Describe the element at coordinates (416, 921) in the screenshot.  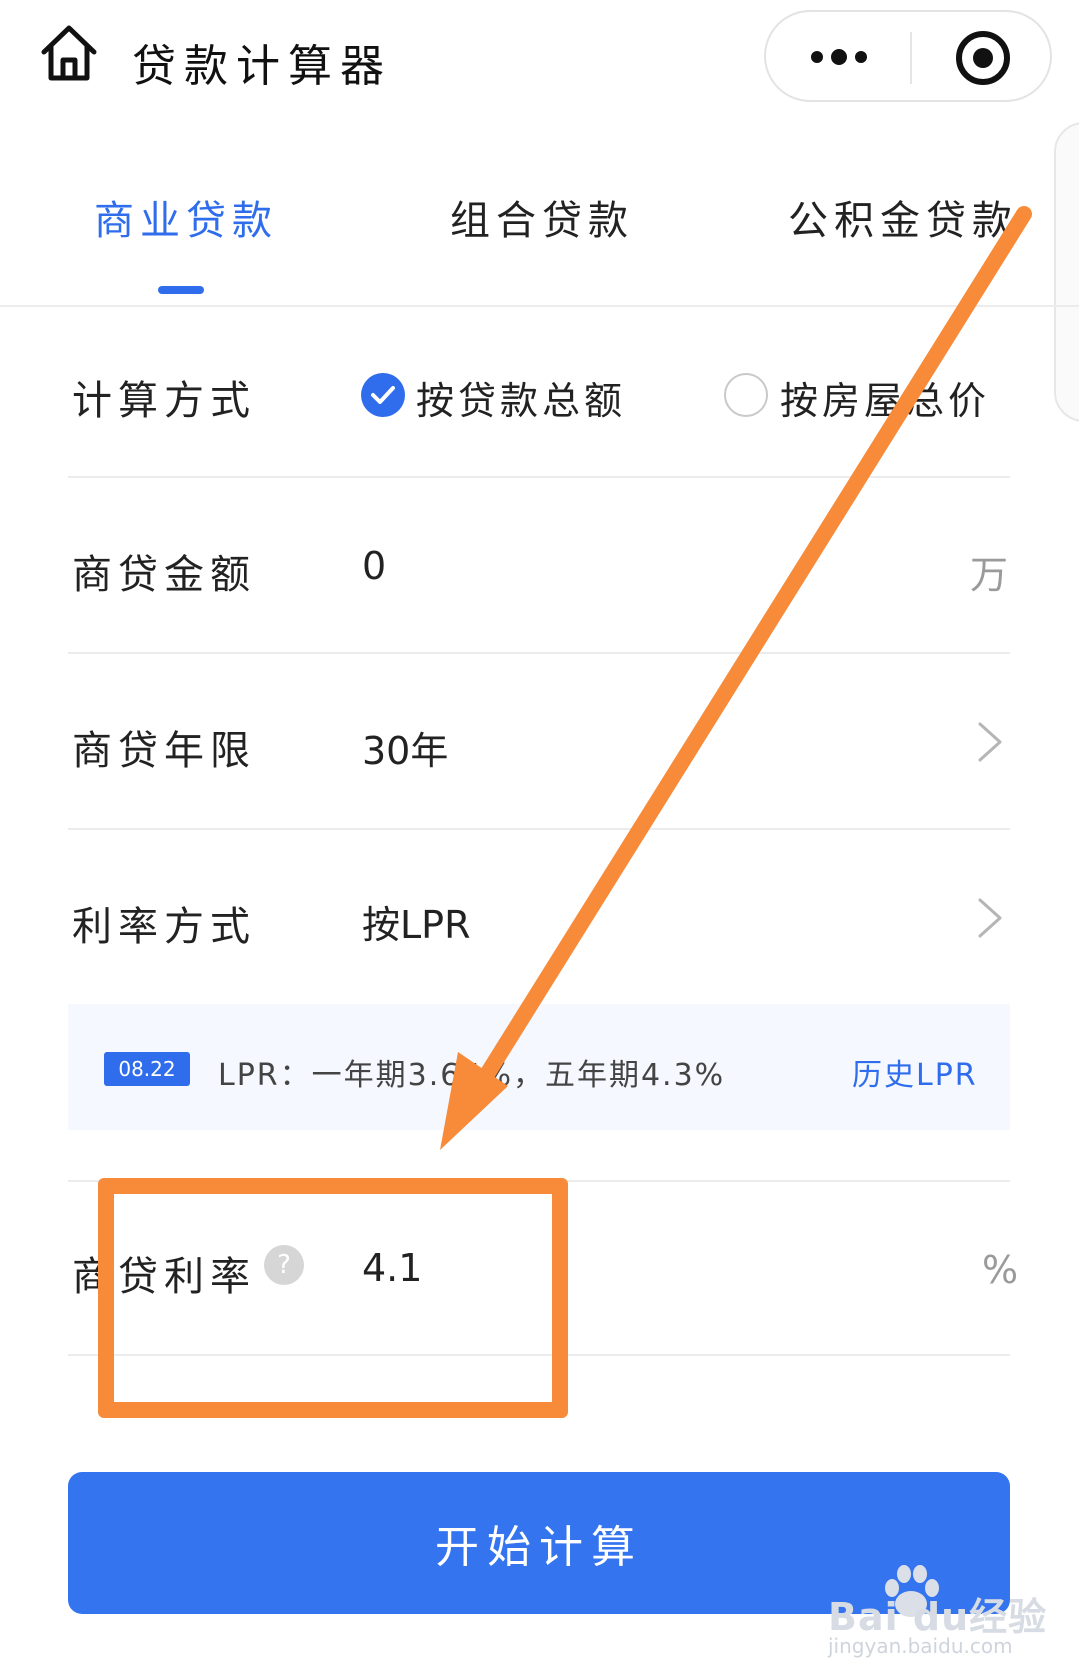
I see `rate-mode-select: 按LPR` at that location.